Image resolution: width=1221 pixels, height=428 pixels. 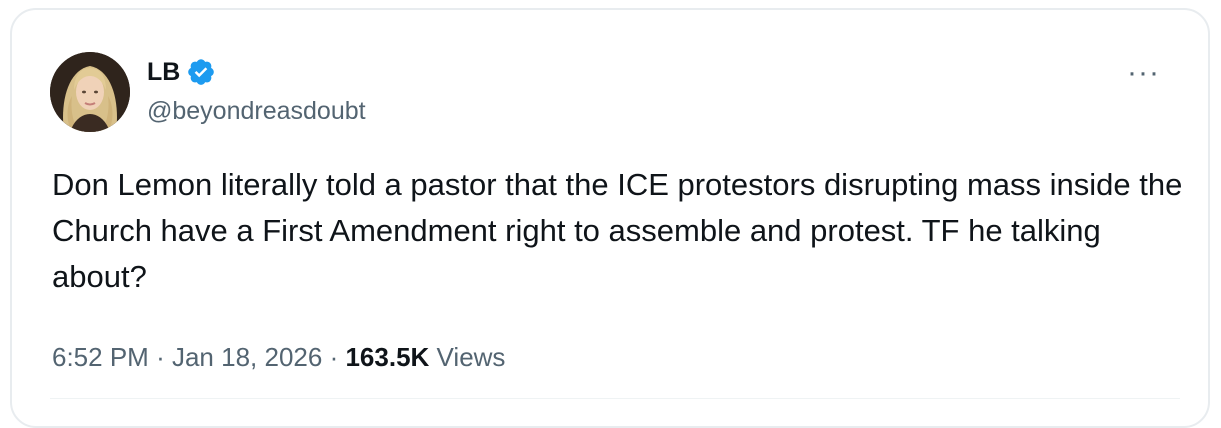 I want to click on views-label: Views, so click(x=471, y=357).